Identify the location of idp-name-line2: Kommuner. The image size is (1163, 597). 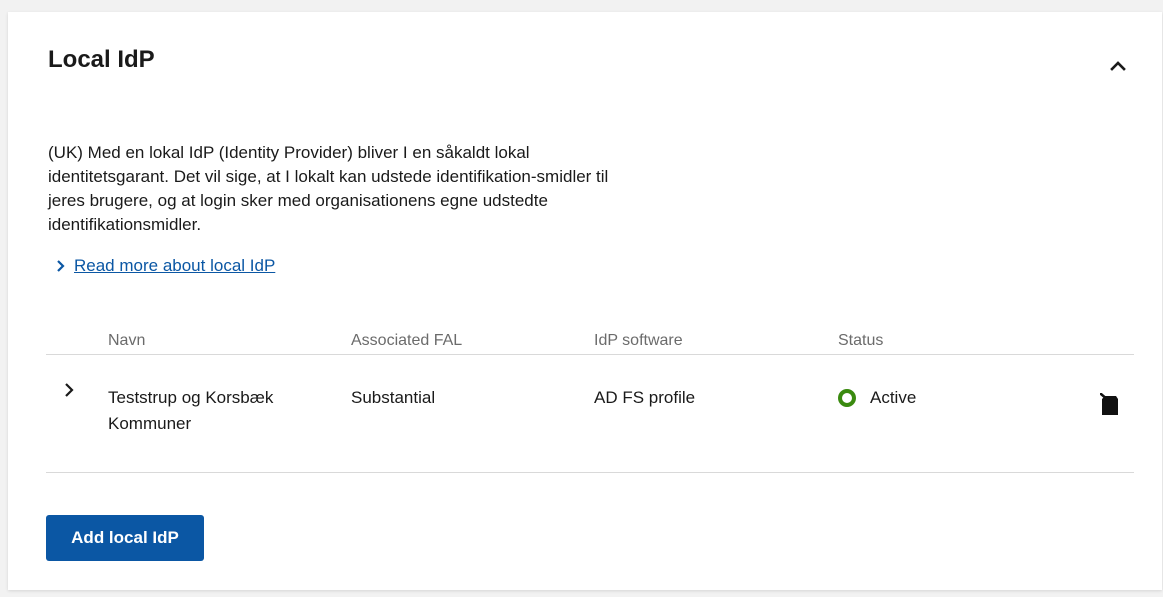
(150, 423).